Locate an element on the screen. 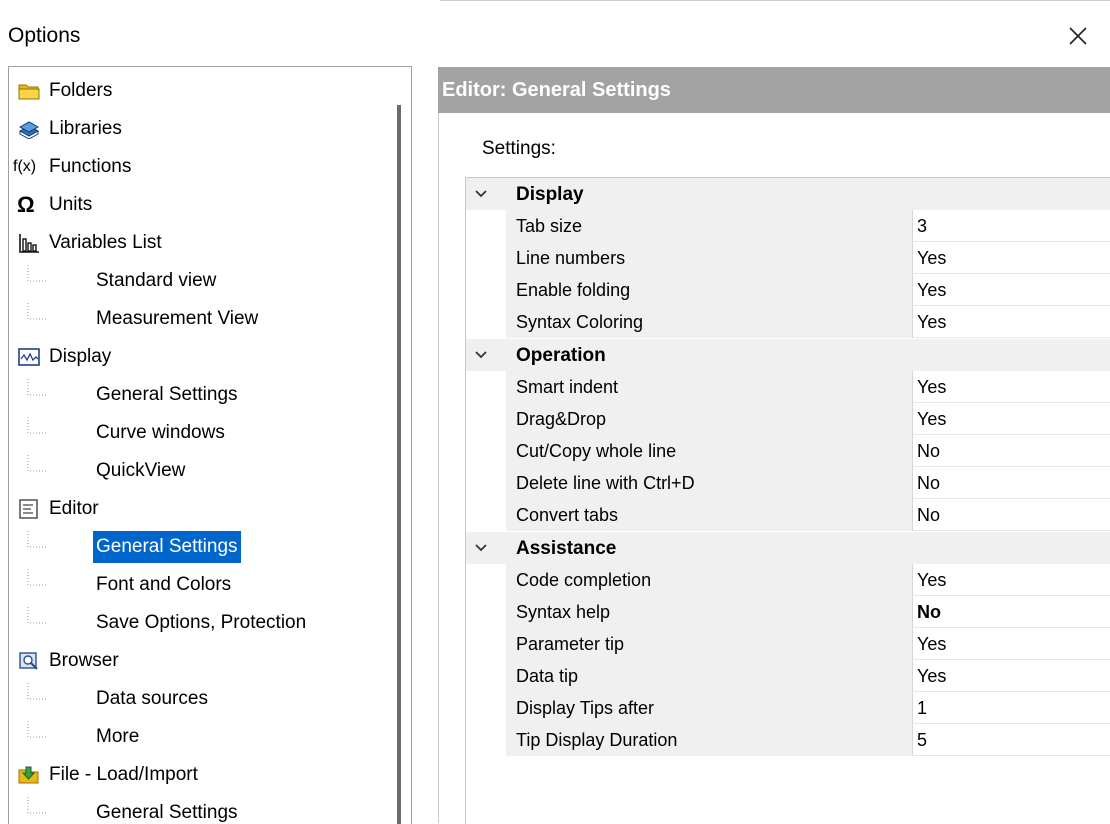 This screenshot has width=1110, height=824. tree-item-label: Folders is located at coordinates (81, 90).